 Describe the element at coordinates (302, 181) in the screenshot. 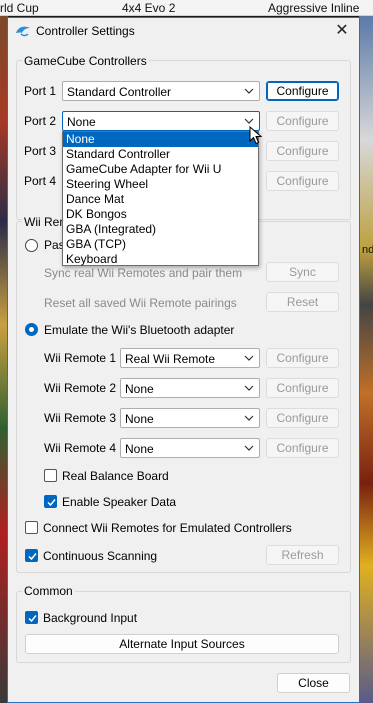

I see `port-4-configure-button: Configure` at that location.